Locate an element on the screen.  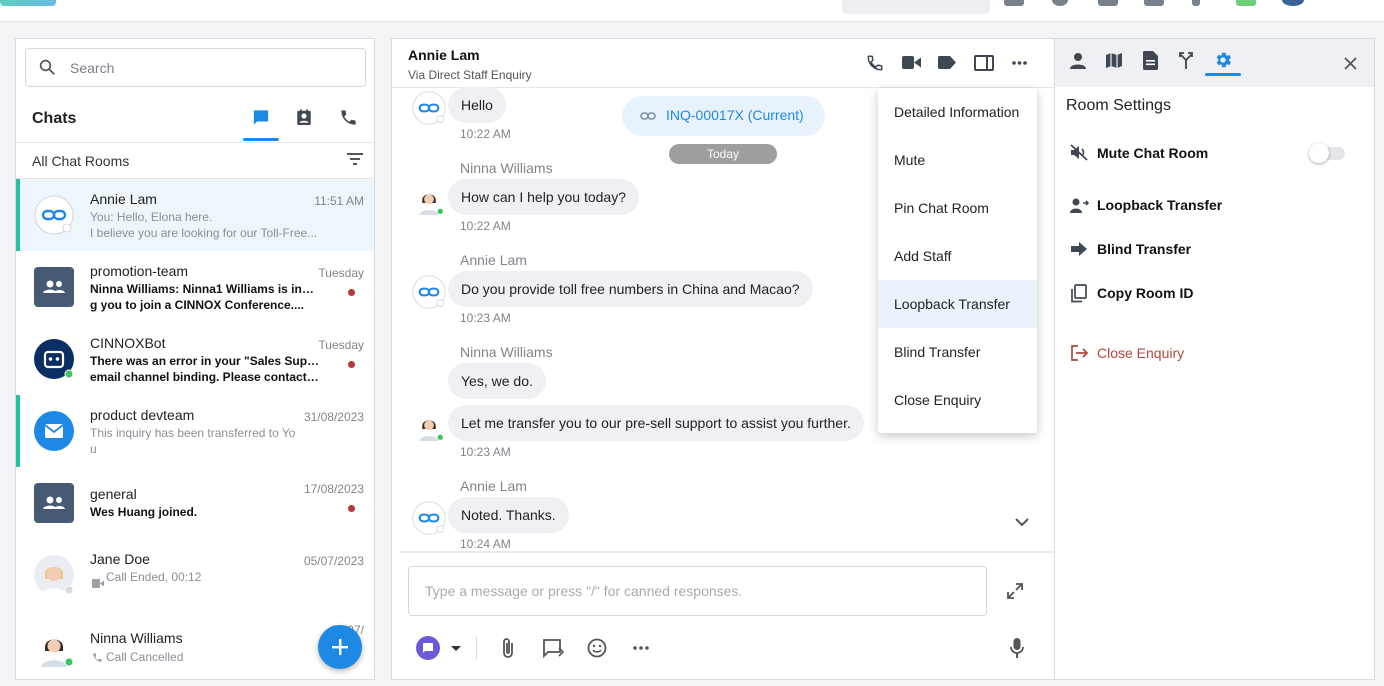
search-placeholder: Search is located at coordinates (92, 68).